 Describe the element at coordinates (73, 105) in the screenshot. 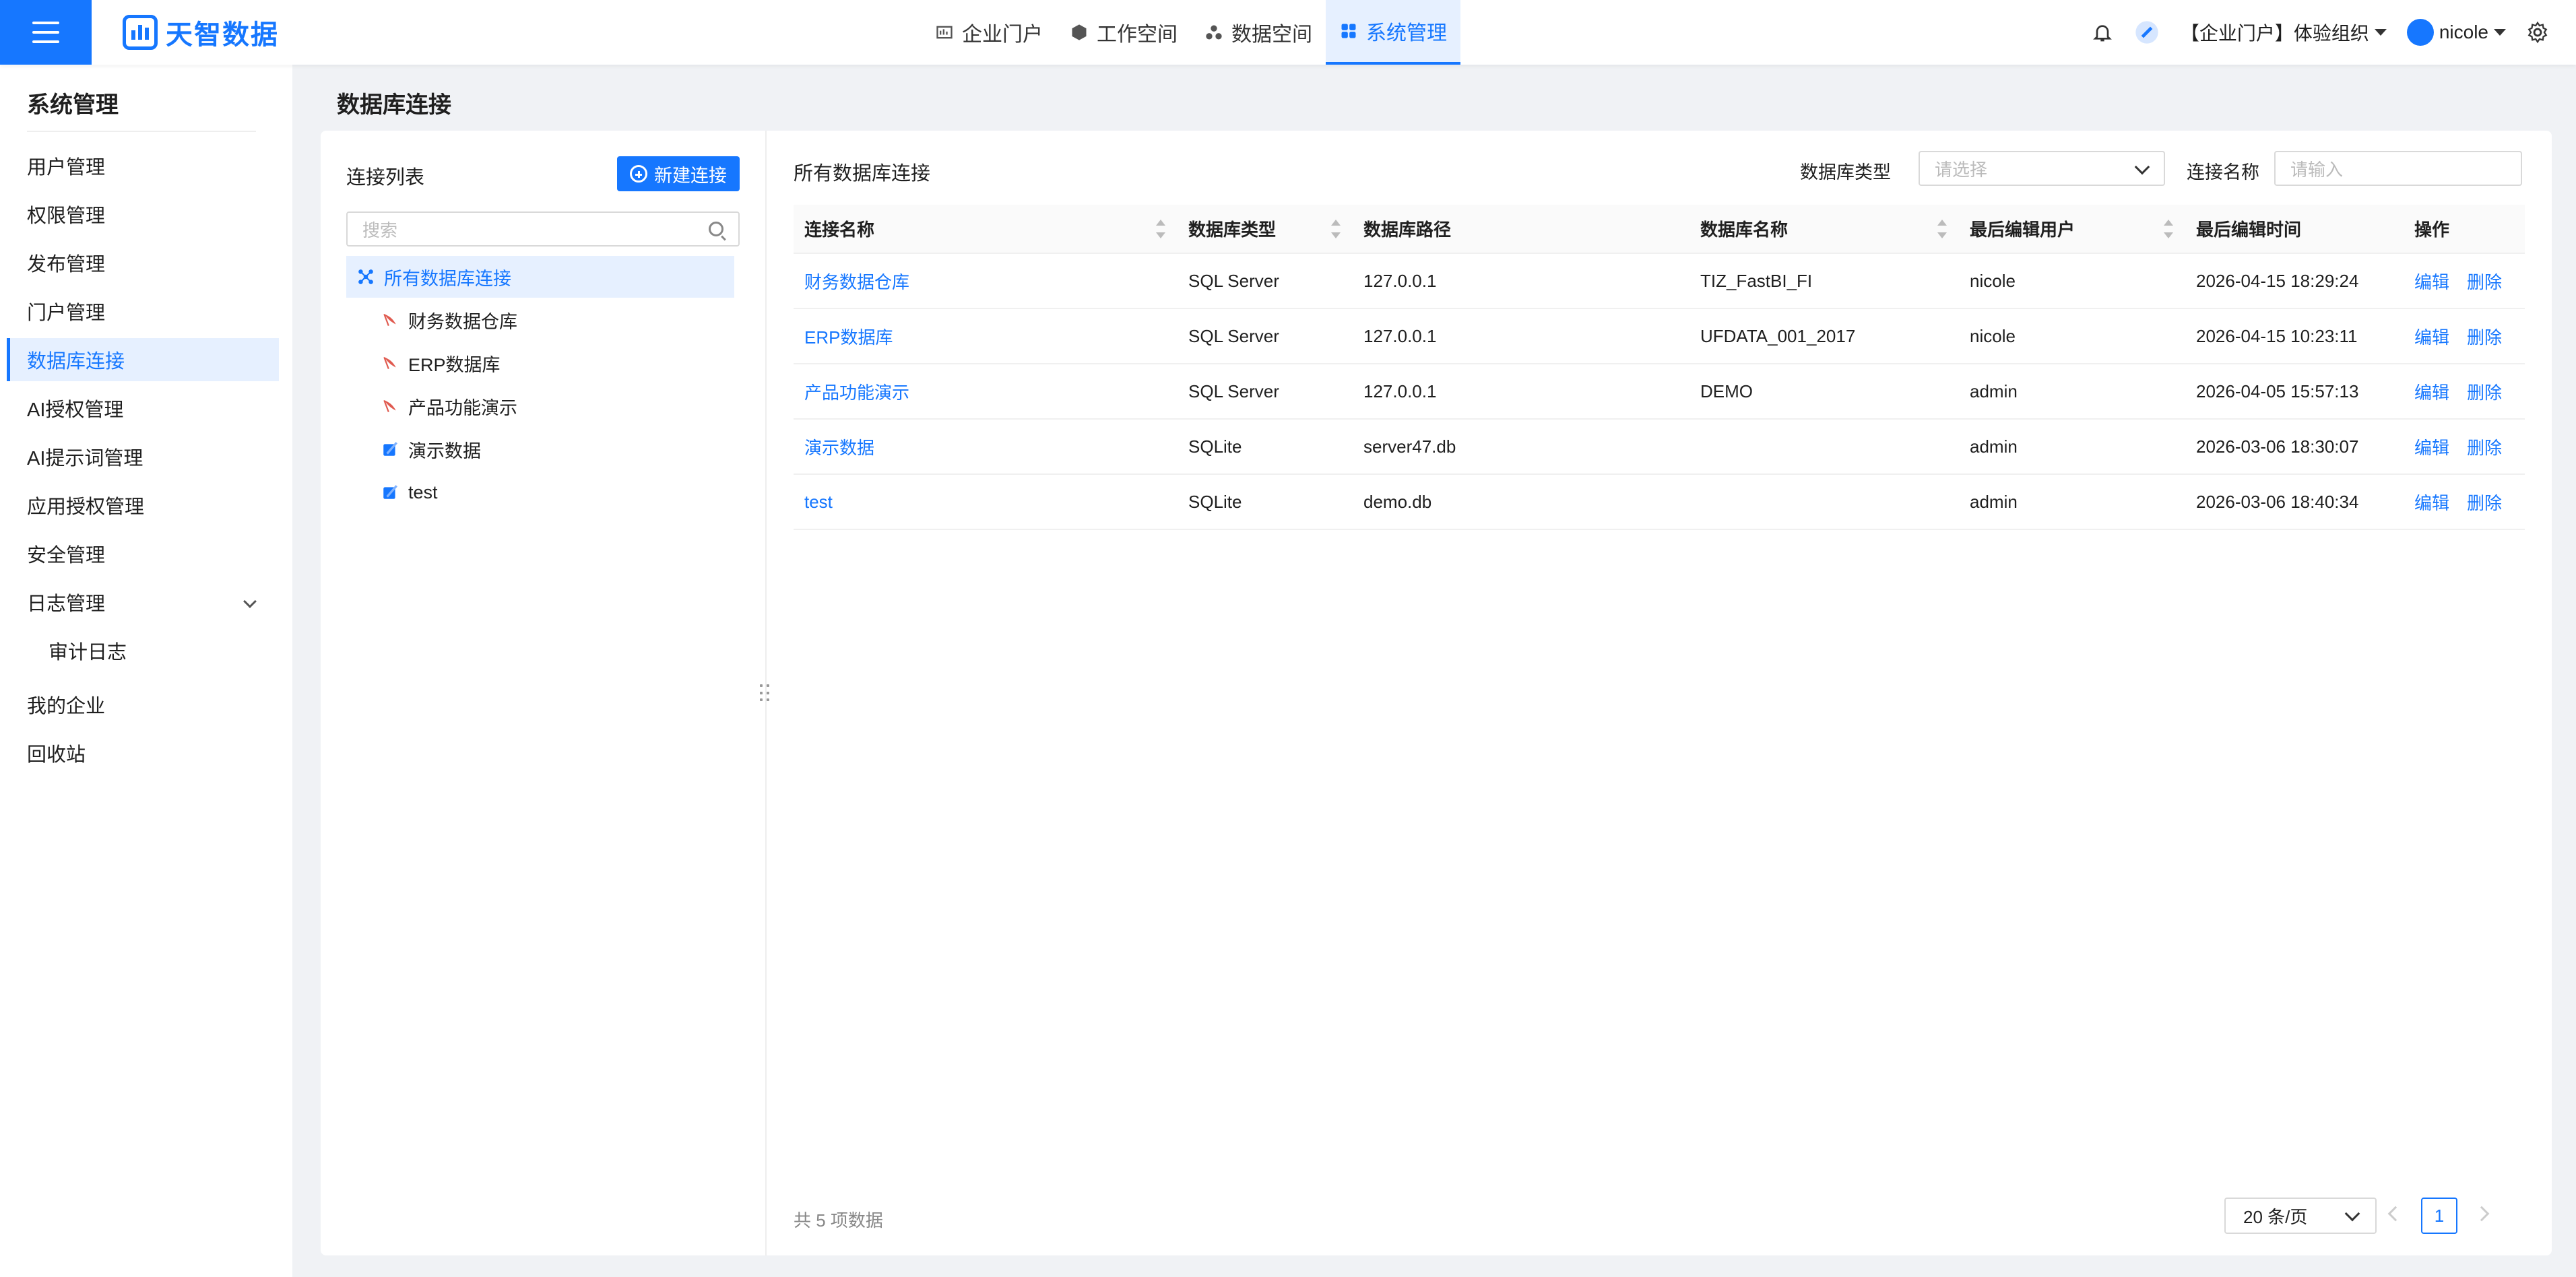

I see `sidebar-title: 系统管理` at that location.